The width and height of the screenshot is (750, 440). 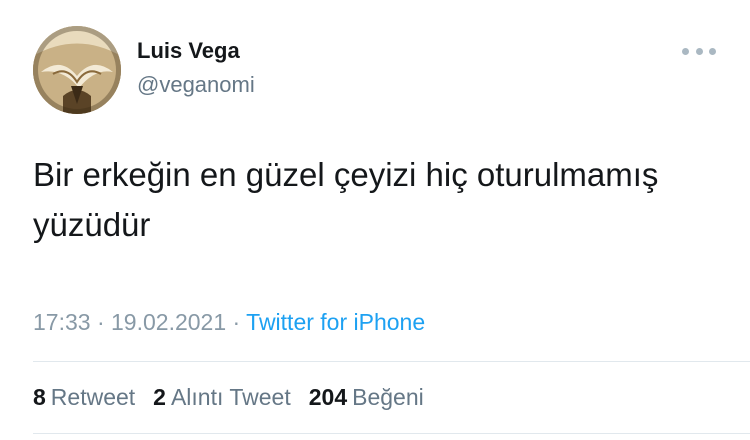 What do you see at coordinates (328, 397) in the screenshot?
I see `like-number: 204` at bounding box center [328, 397].